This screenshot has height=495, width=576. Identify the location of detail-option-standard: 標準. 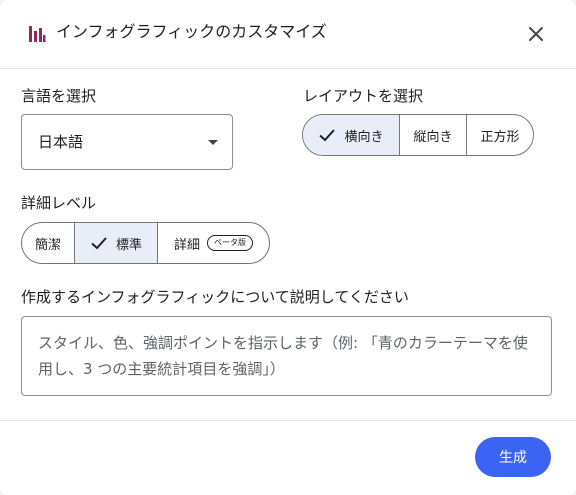
(116, 243).